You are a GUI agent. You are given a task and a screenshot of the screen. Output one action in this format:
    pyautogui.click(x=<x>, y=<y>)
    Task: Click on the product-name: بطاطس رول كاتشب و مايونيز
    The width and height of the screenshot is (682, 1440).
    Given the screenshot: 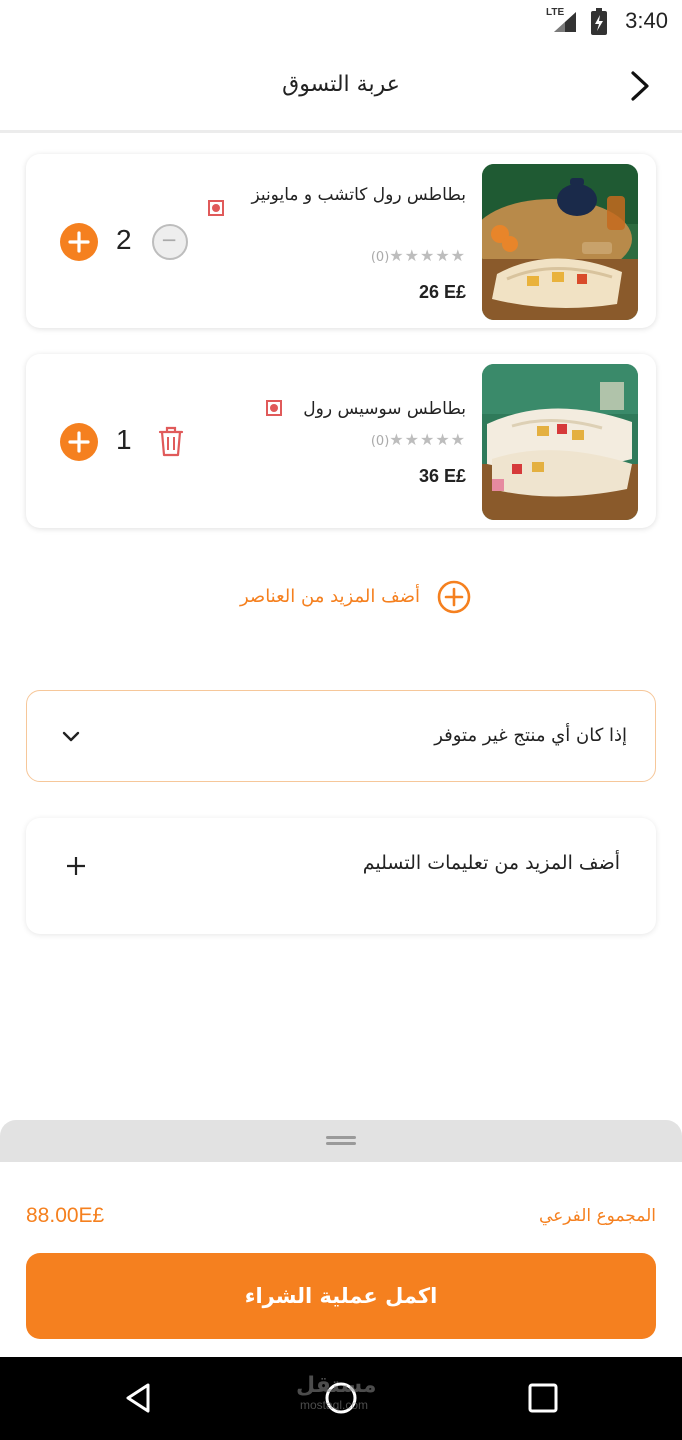 What is the action you would take?
    pyautogui.click(x=351, y=195)
    